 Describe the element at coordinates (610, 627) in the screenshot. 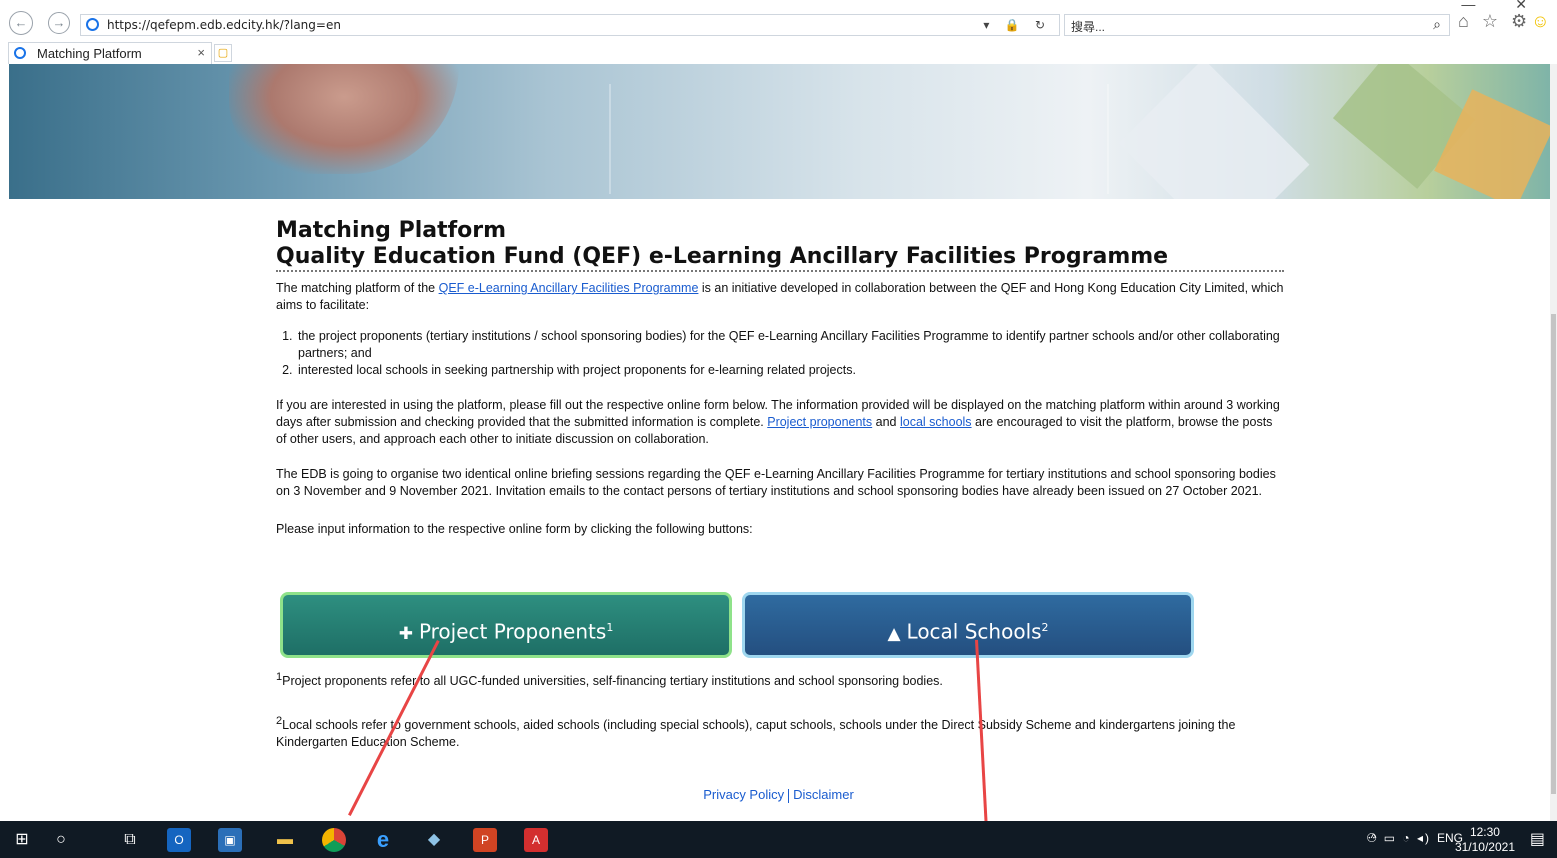

I see `footnote-ref: 1` at that location.